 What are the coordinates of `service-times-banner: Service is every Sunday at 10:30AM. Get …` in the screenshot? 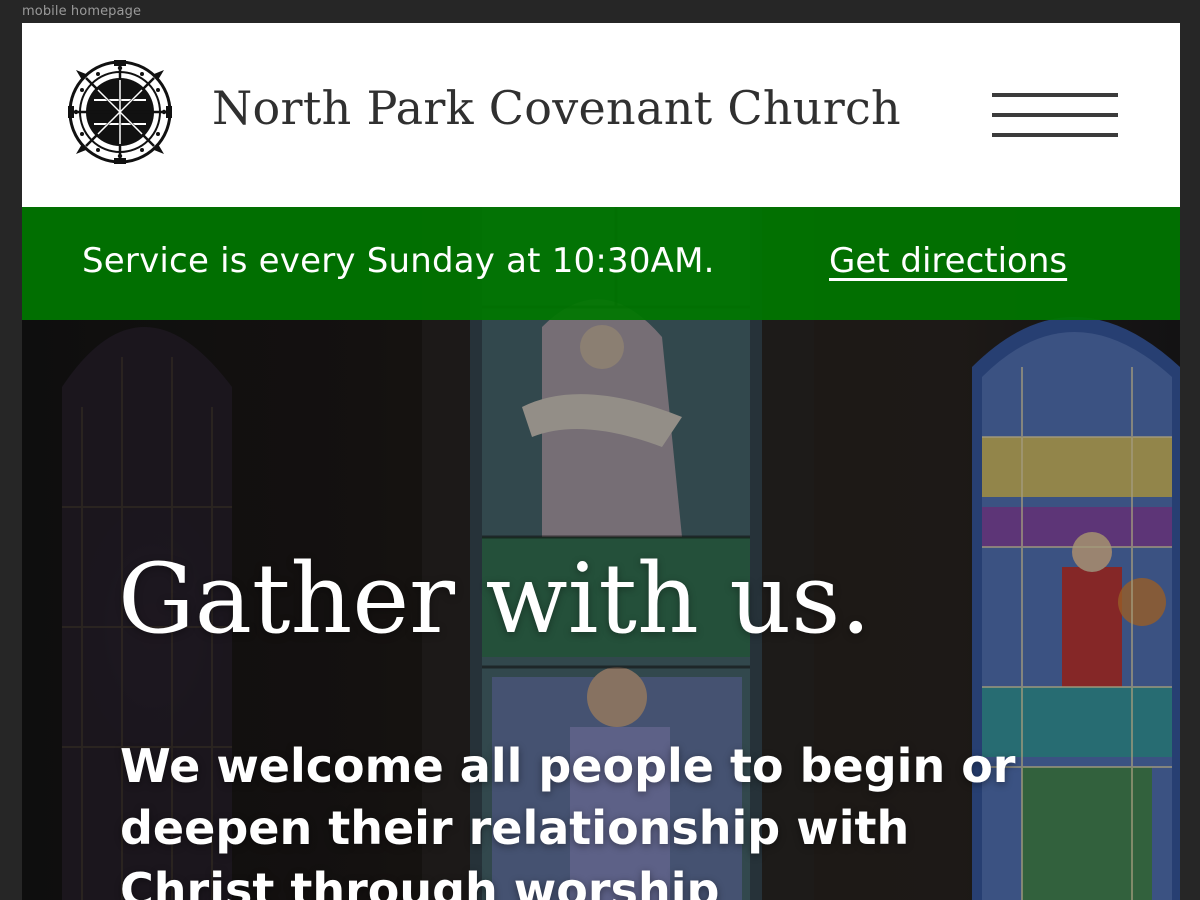 It's located at (601, 263).